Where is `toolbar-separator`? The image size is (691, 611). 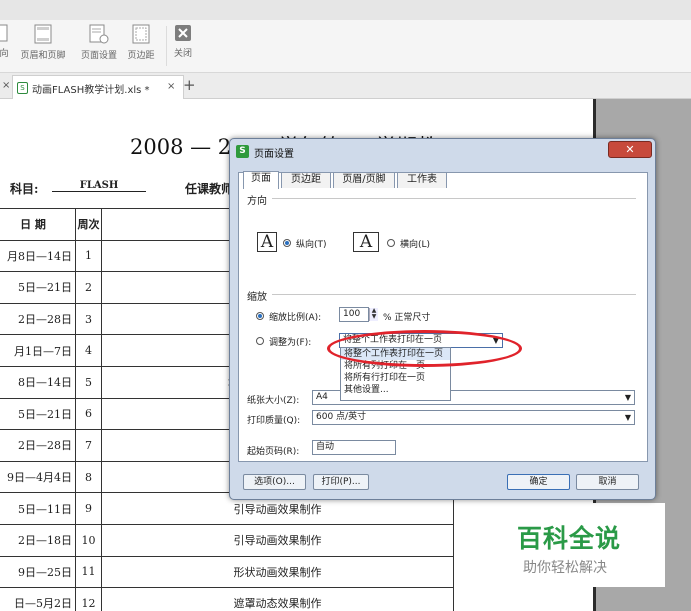 toolbar-separator is located at coordinates (166, 46).